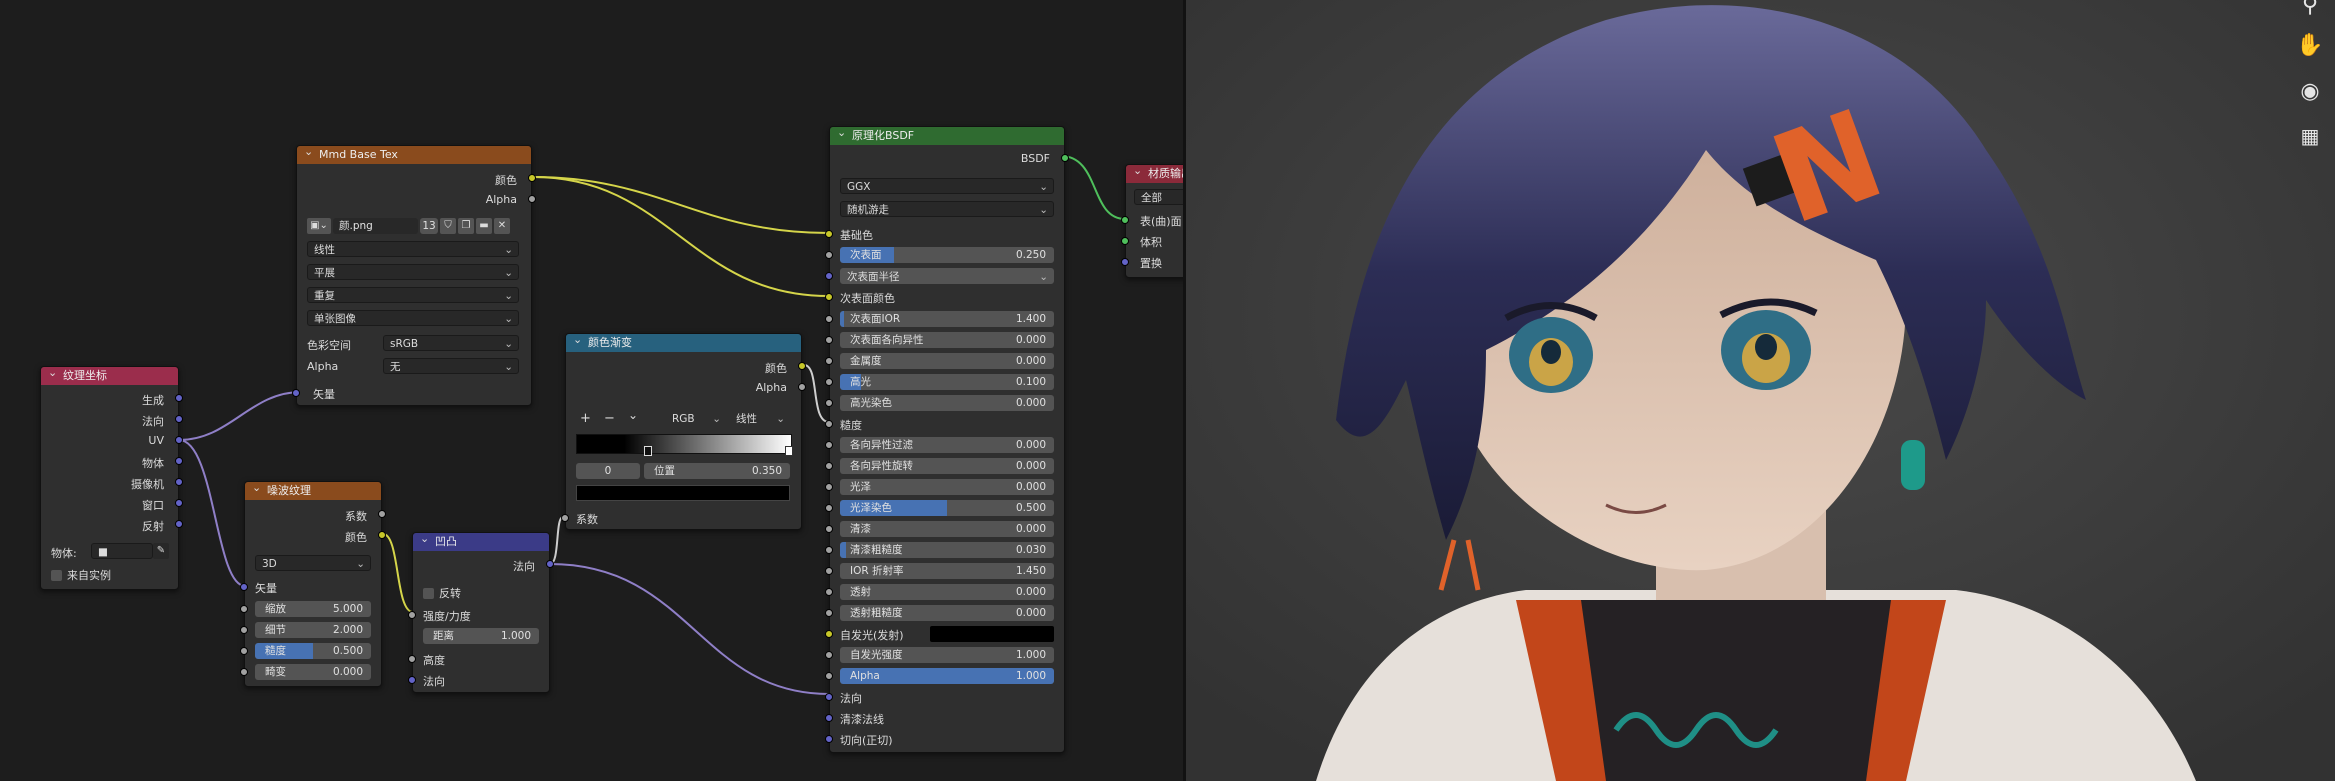  Describe the element at coordinates (161, 551) in the screenshot. I see `eyedropper-icon: ✎` at that location.